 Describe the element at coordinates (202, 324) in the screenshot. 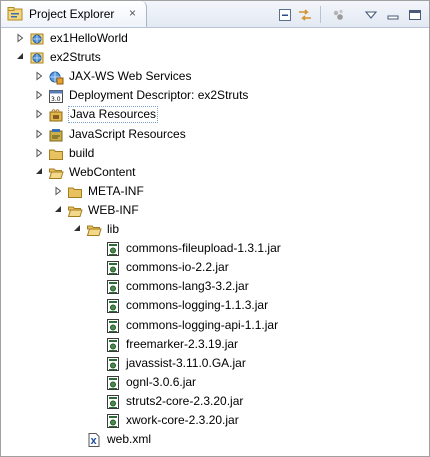

I see `tree-item-label: commons-logging-api-1.1.jar` at that location.